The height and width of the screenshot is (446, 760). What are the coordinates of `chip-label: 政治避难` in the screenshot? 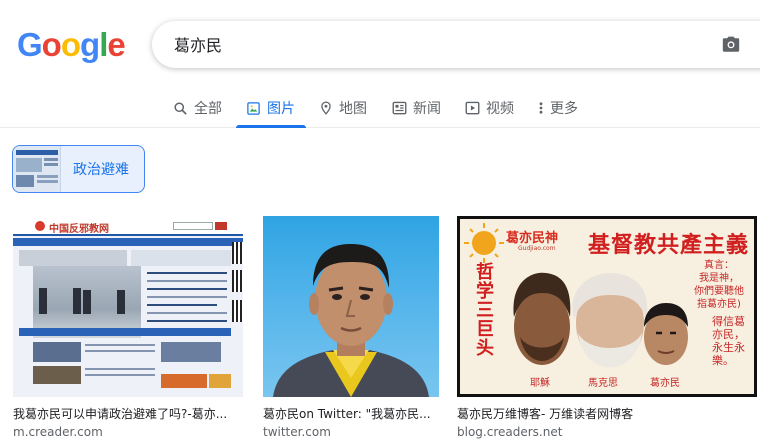 It's located at (101, 170).